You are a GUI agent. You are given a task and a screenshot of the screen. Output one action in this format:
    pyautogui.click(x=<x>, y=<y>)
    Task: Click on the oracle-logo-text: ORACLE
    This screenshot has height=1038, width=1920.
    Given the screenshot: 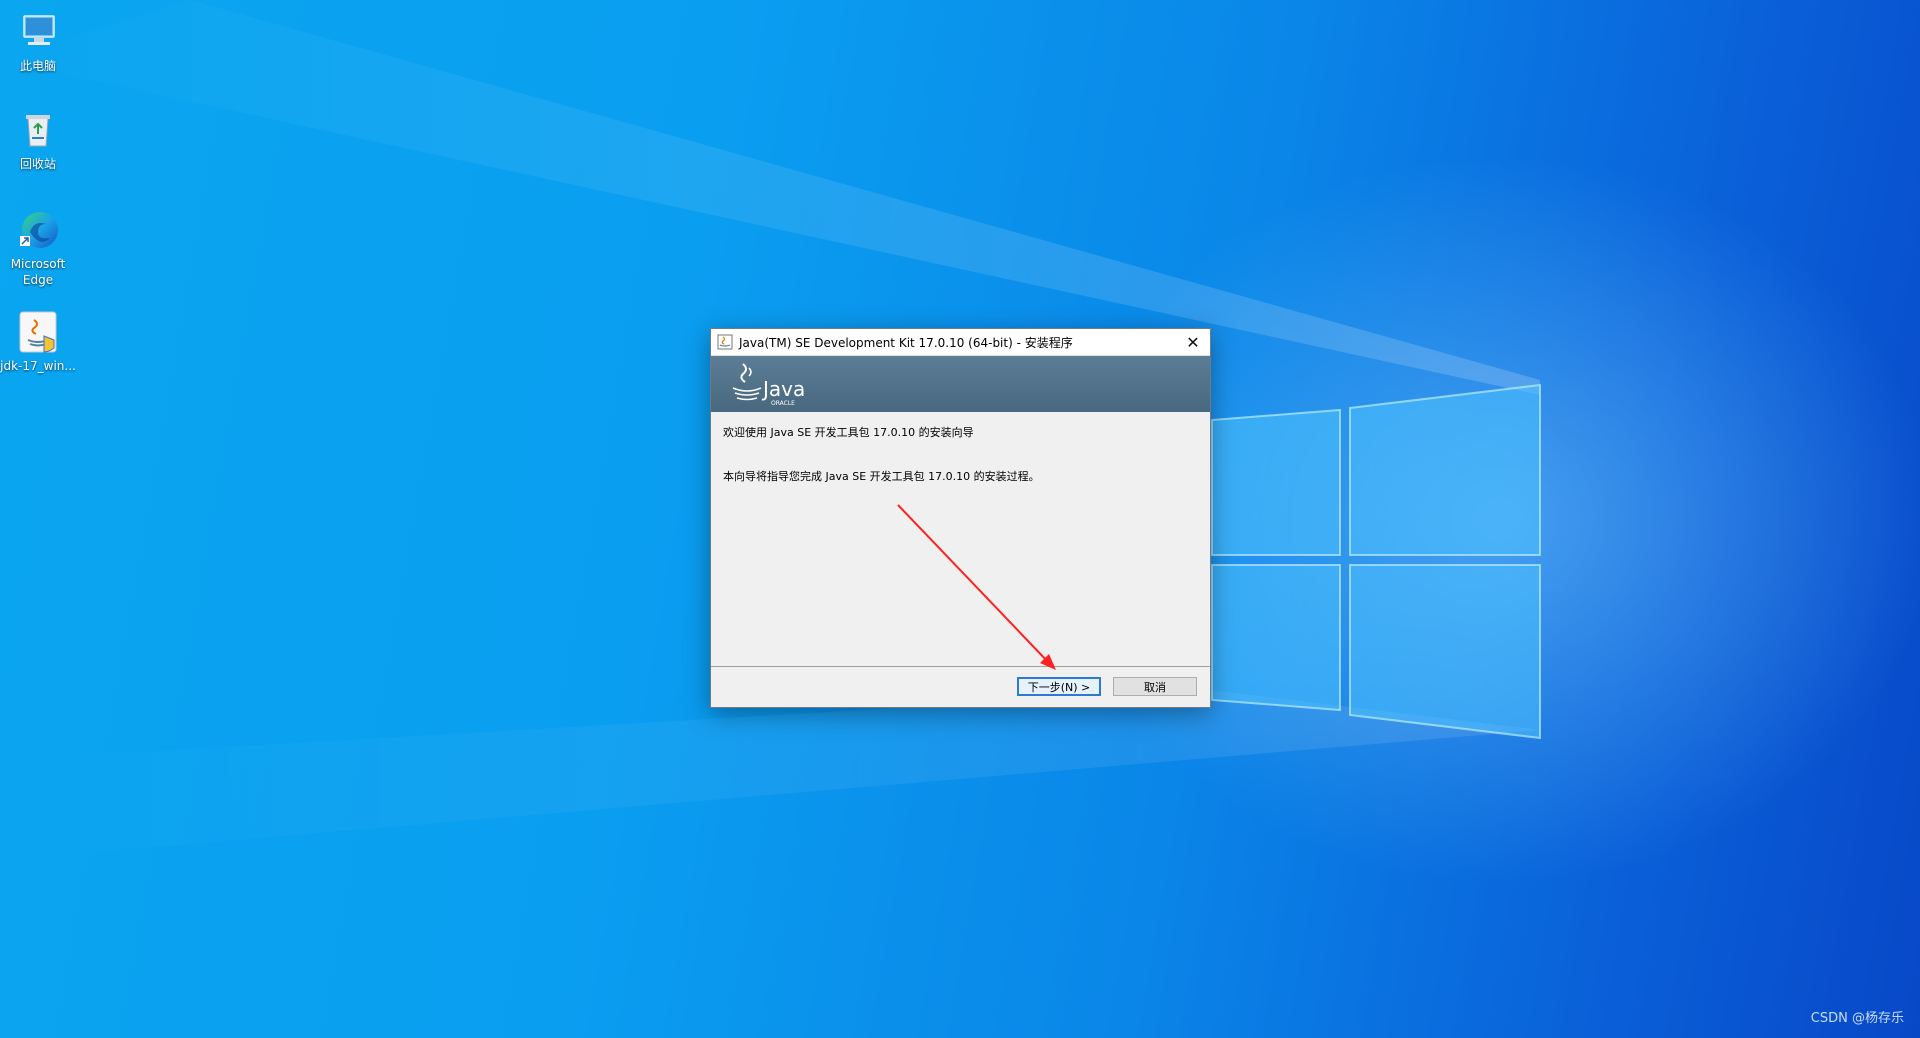 What is the action you would take?
    pyautogui.click(x=783, y=403)
    